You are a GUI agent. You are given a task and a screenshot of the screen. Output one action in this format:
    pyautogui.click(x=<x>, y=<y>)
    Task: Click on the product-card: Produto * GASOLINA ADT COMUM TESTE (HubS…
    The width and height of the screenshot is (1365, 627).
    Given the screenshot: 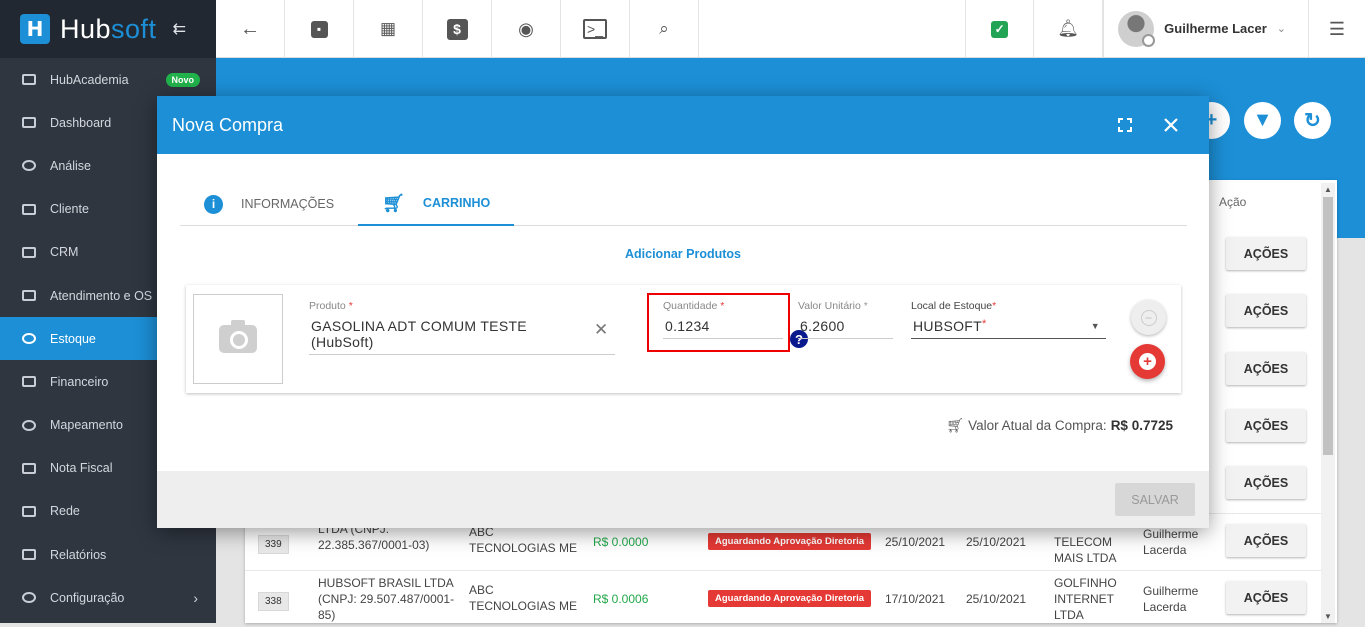 What is the action you would take?
    pyautogui.click(x=683, y=339)
    